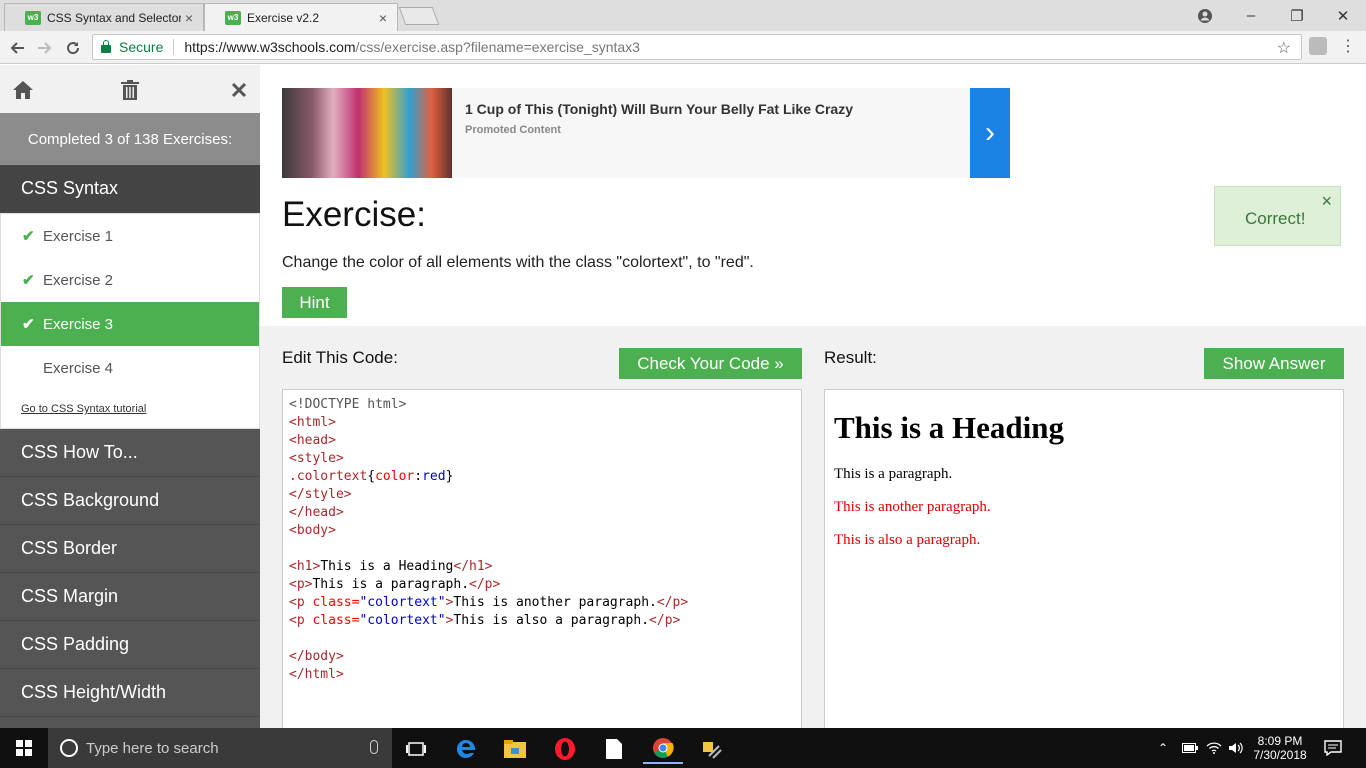 This screenshot has width=1366, height=768. Describe the element at coordinates (73, 48) in the screenshot. I see `reload-icon` at that location.